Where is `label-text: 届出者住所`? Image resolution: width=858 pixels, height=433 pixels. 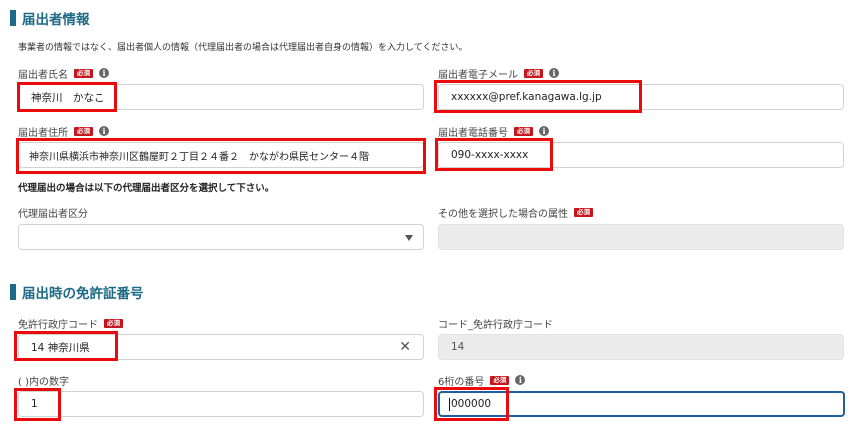
label-text: 届出者住所 is located at coordinates (43, 133).